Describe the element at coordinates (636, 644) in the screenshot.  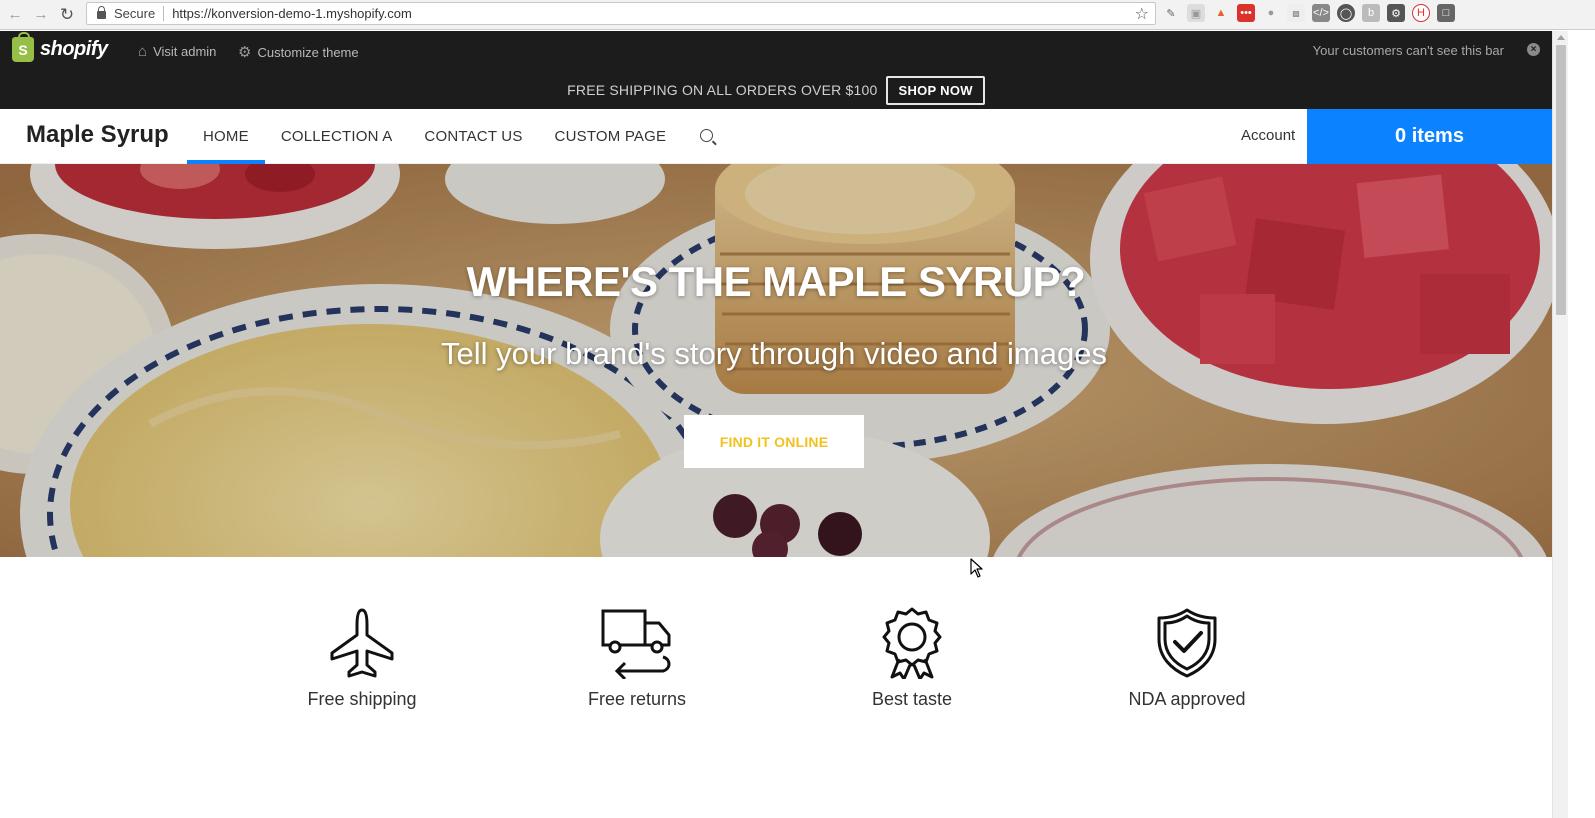
I see `truck-return-icon` at that location.